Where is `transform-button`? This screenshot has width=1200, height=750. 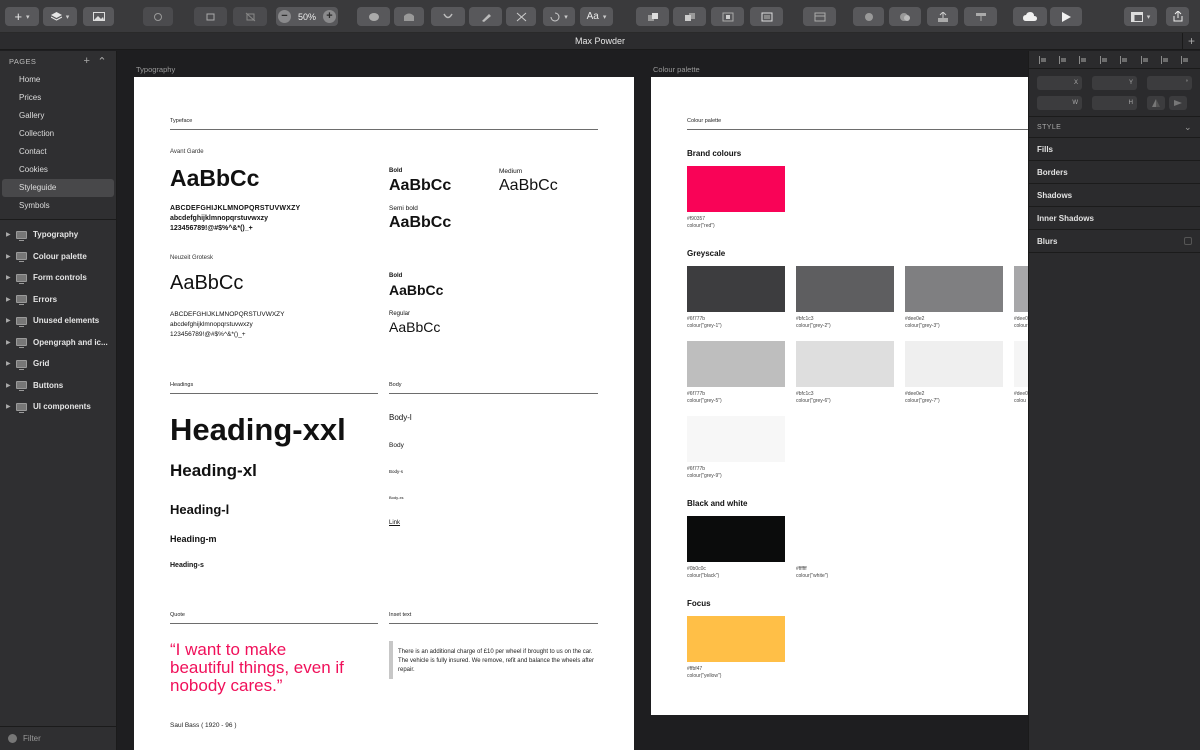 transform-button is located at coordinates (448, 16).